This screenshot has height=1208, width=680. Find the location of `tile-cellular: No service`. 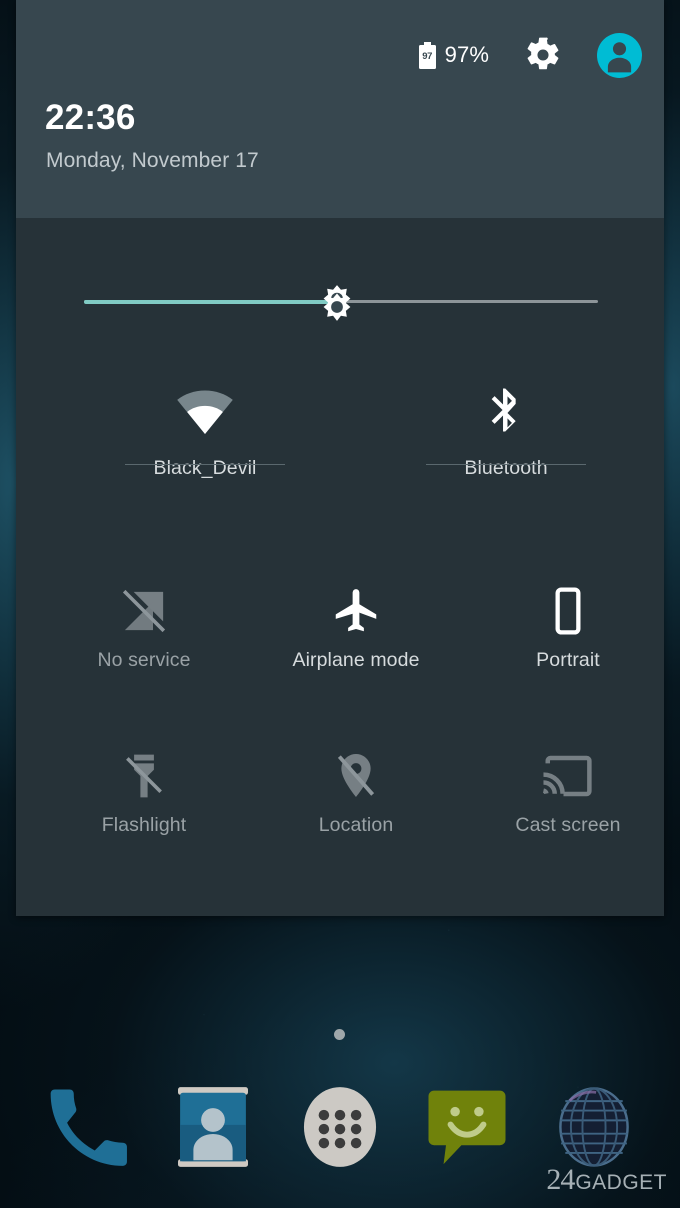

tile-cellular: No service is located at coordinates (144, 625).